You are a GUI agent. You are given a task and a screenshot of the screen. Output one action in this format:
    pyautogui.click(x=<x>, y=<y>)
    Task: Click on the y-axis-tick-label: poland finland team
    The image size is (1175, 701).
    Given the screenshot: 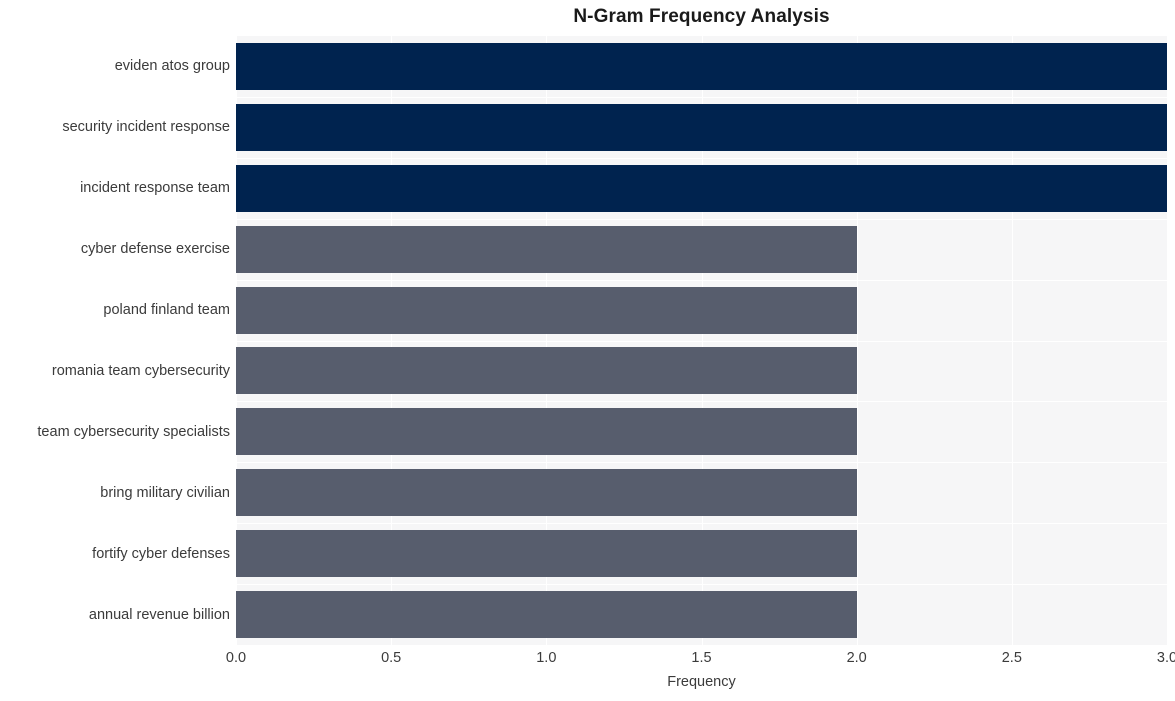 What is the action you would take?
    pyautogui.click(x=166, y=310)
    